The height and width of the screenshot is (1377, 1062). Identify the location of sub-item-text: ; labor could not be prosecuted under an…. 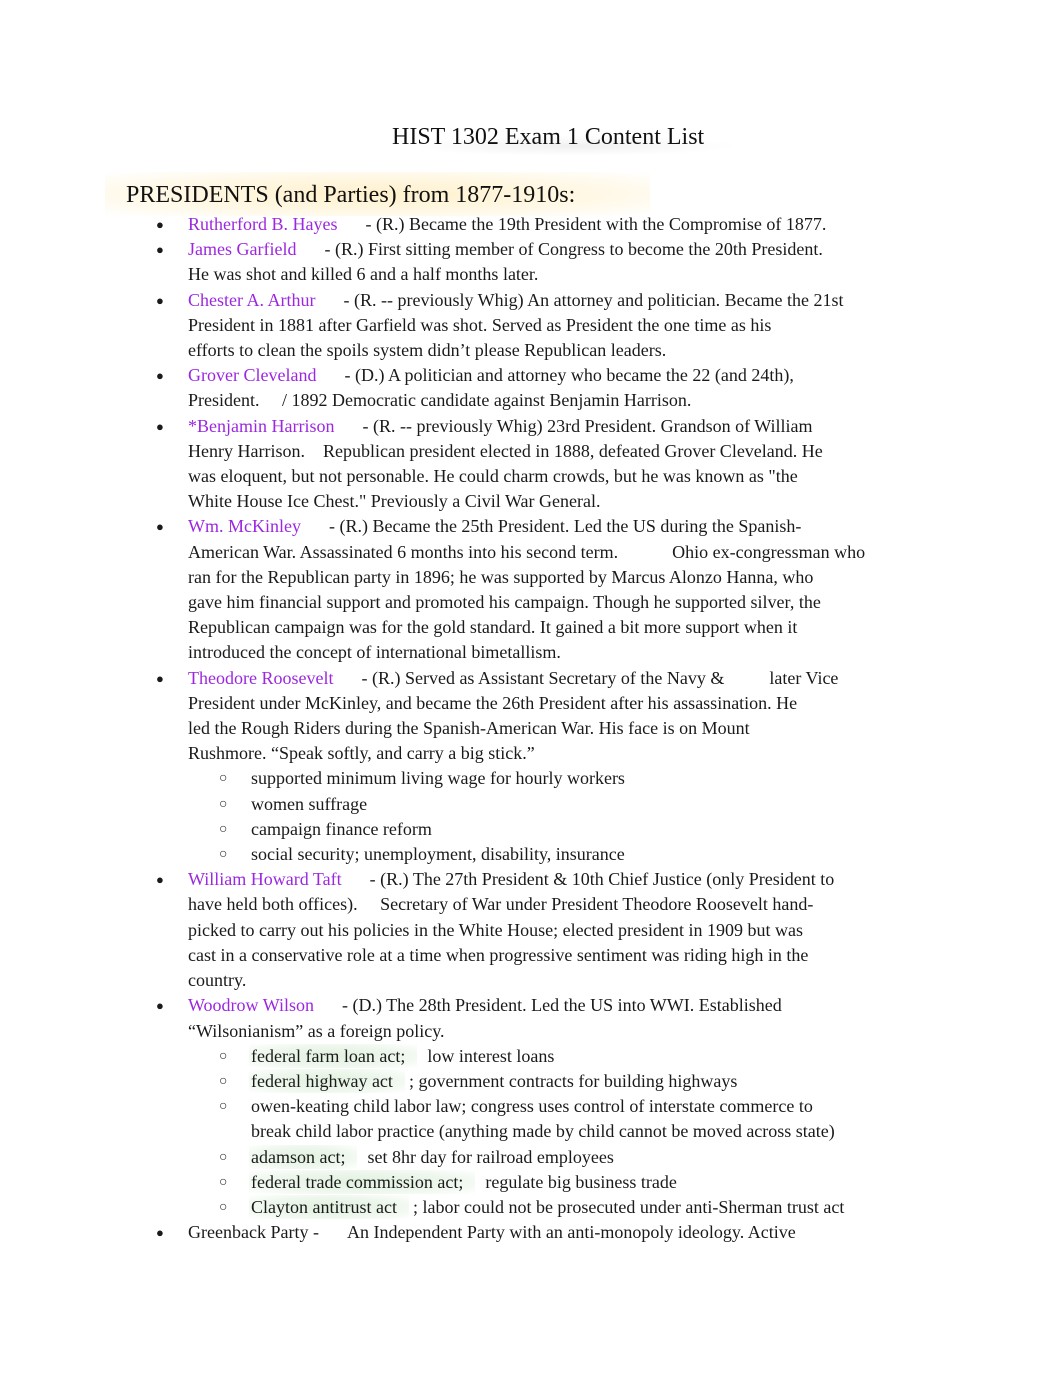
(628, 1206).